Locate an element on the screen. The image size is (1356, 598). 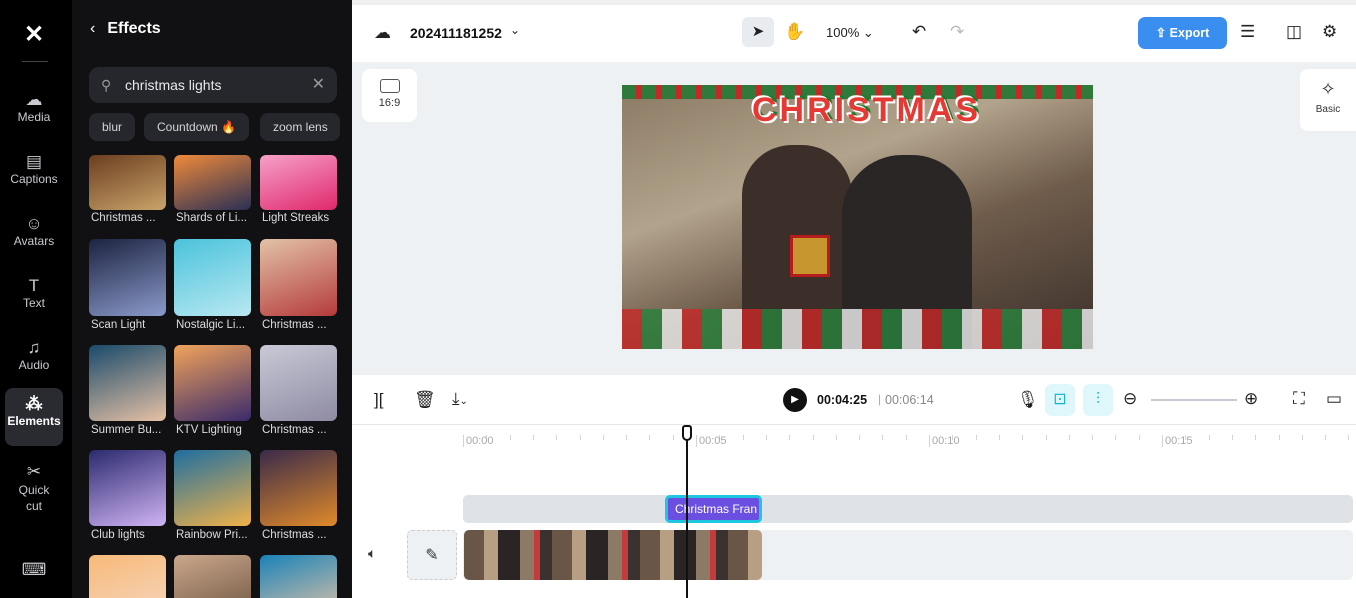
search-value: christmas lights is located at coordinates (173, 85).